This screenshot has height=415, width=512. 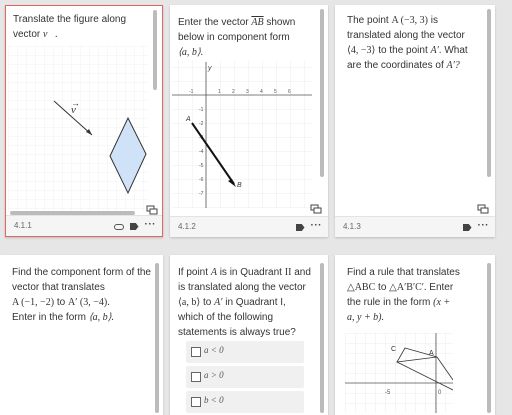 What do you see at coordinates (78, 129) in the screenshot?
I see `translation-graph` at bounding box center [78, 129].